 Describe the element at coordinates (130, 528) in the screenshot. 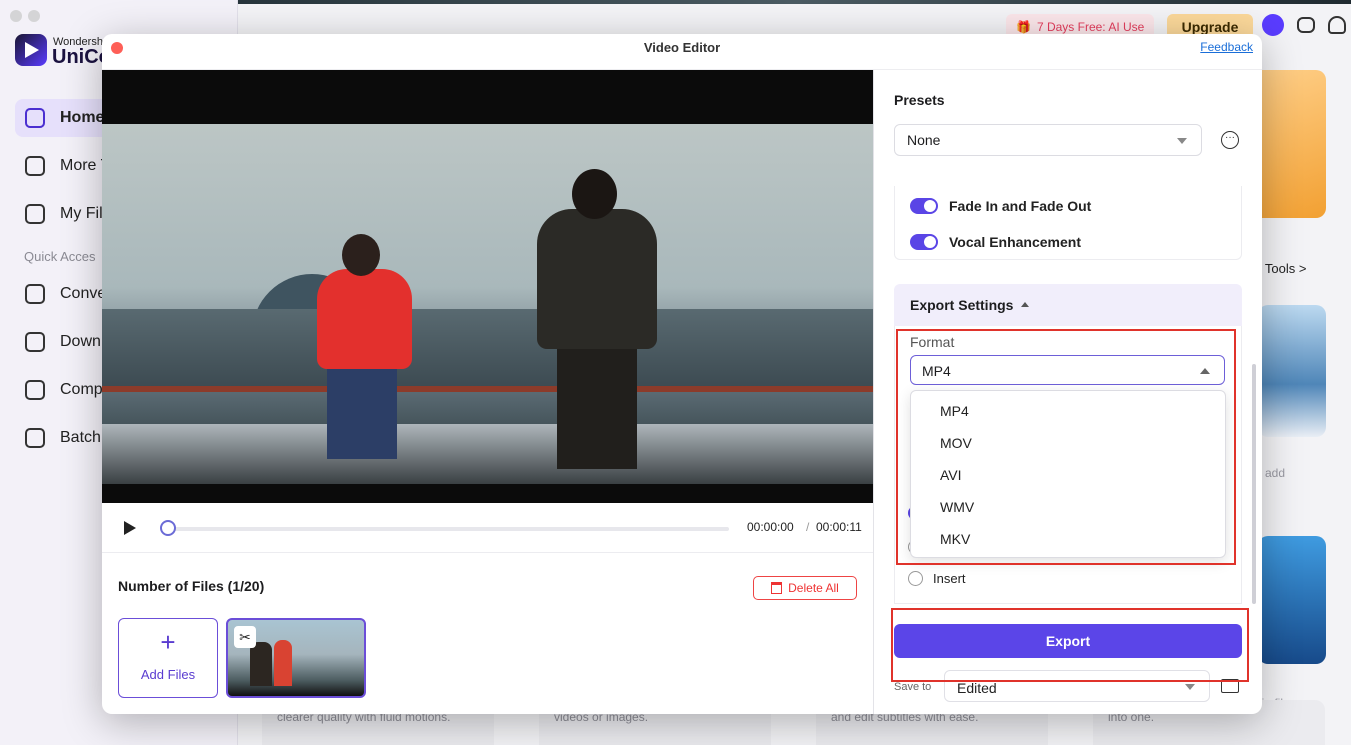

I see `play-icon` at that location.